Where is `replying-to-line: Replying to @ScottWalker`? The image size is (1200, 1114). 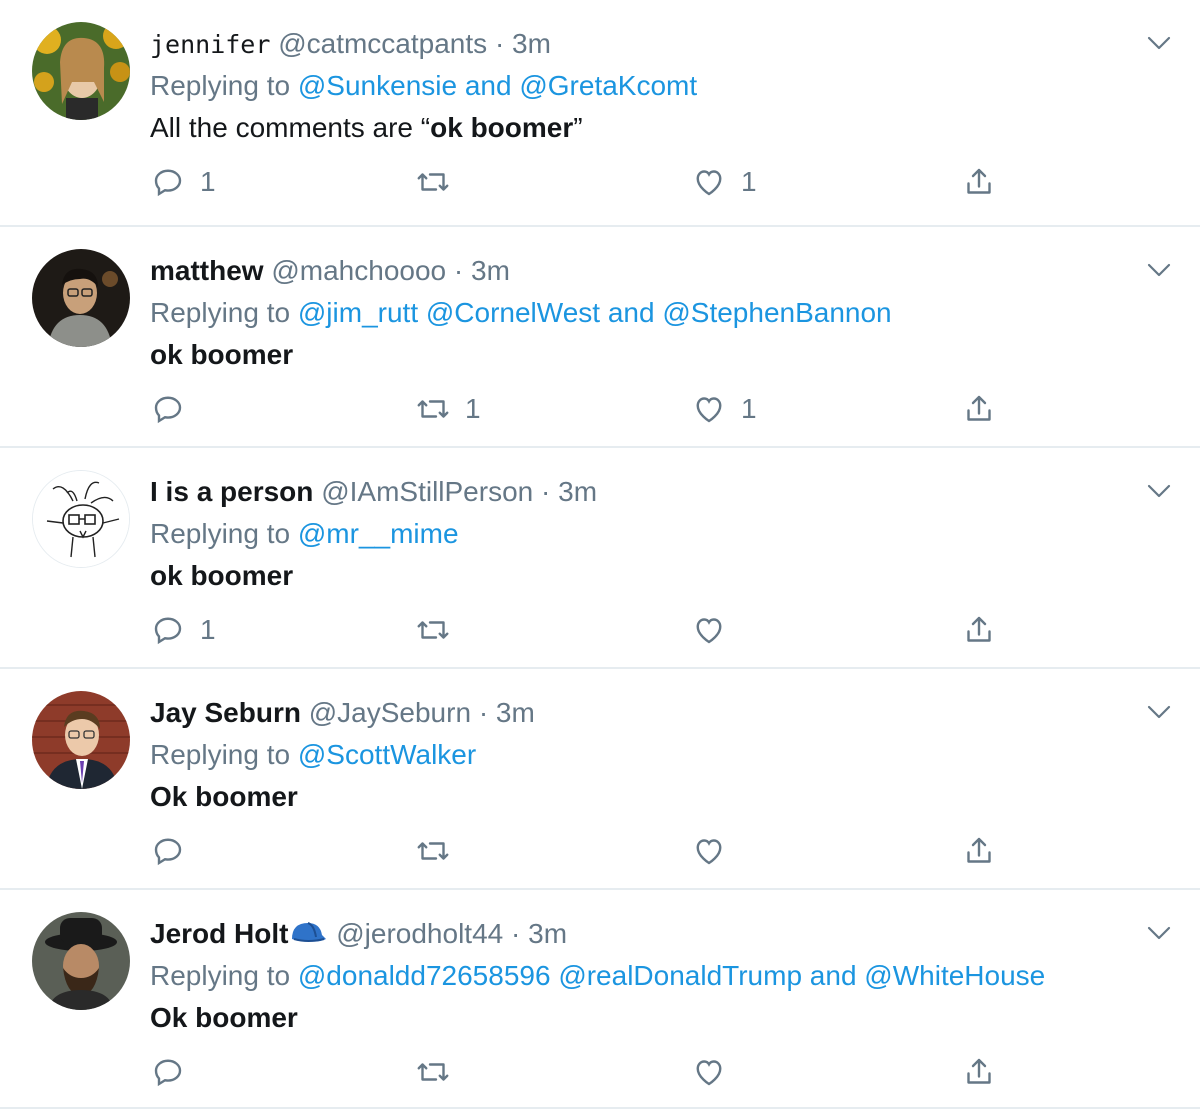
replying-to-line: Replying to @ScottWalker is located at coordinates (313, 755).